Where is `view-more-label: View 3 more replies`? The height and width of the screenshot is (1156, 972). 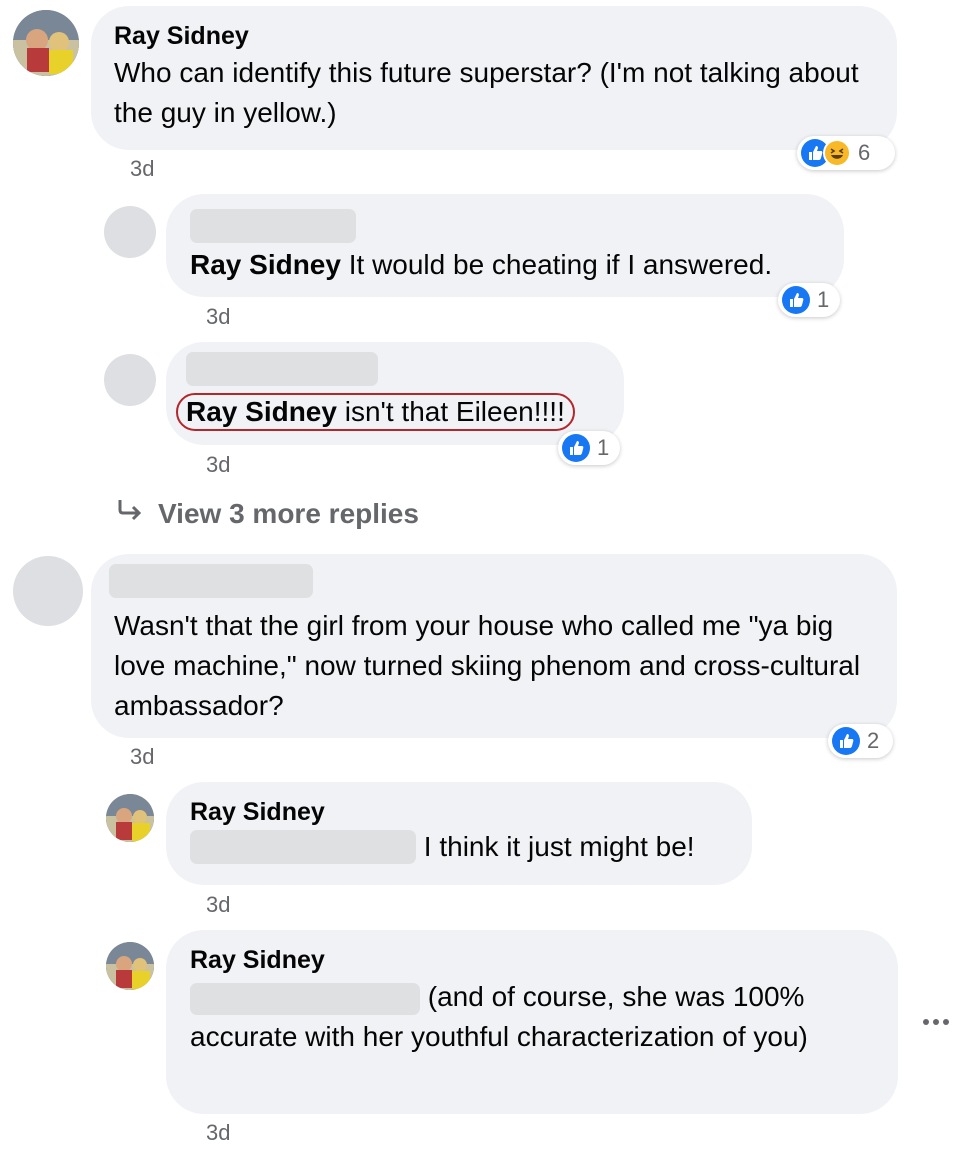
view-more-label: View 3 more replies is located at coordinates (288, 513).